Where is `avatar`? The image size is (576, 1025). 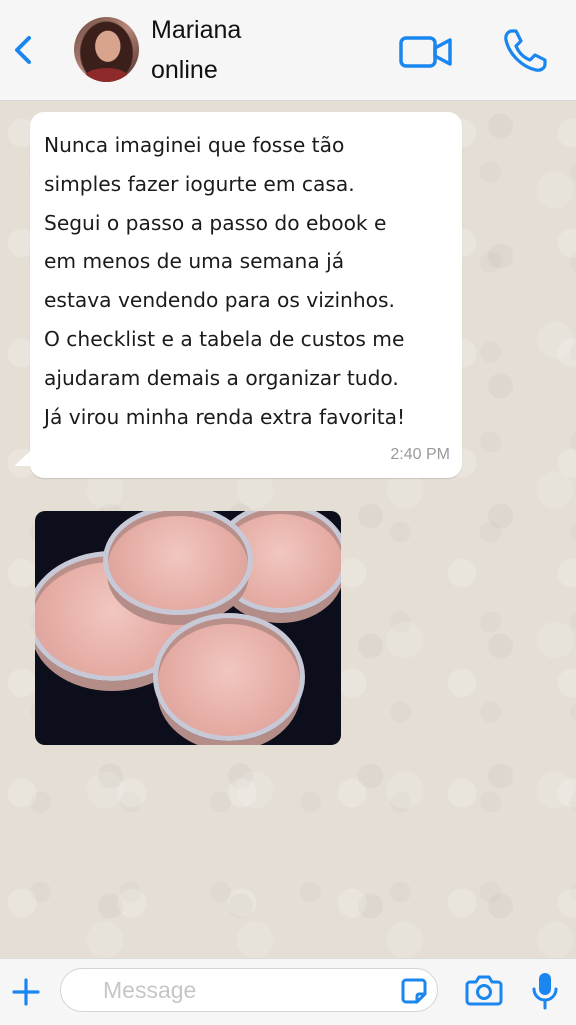
avatar is located at coordinates (106, 49).